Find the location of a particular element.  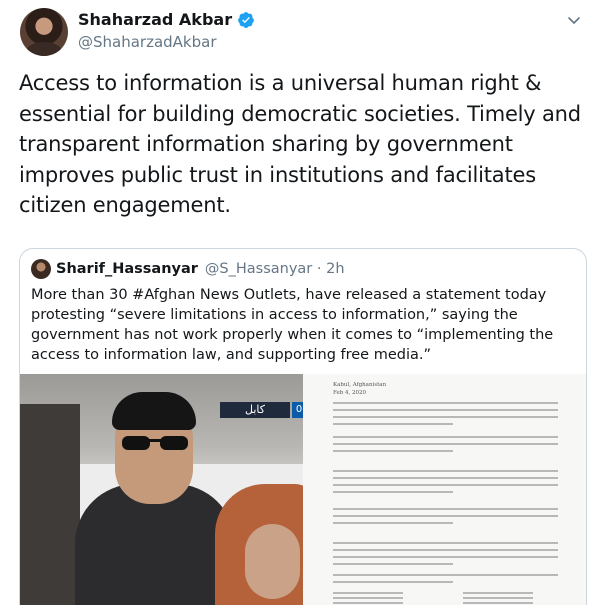

sunglasses-icon is located at coordinates (155, 443).